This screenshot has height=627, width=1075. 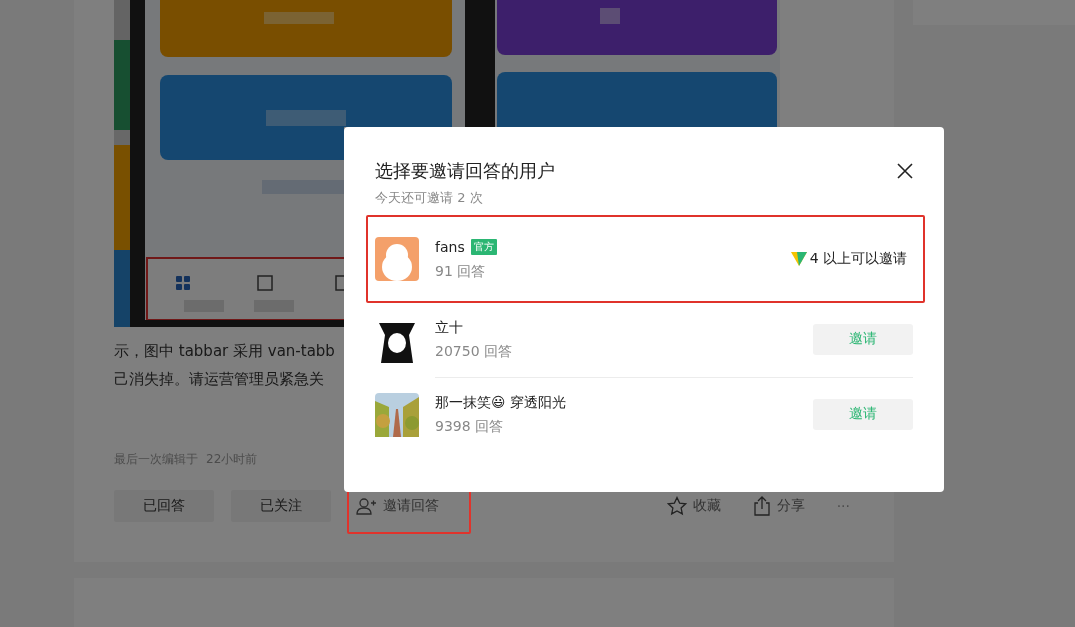 I want to click on answer-count: 20750 回答, so click(x=473, y=351).